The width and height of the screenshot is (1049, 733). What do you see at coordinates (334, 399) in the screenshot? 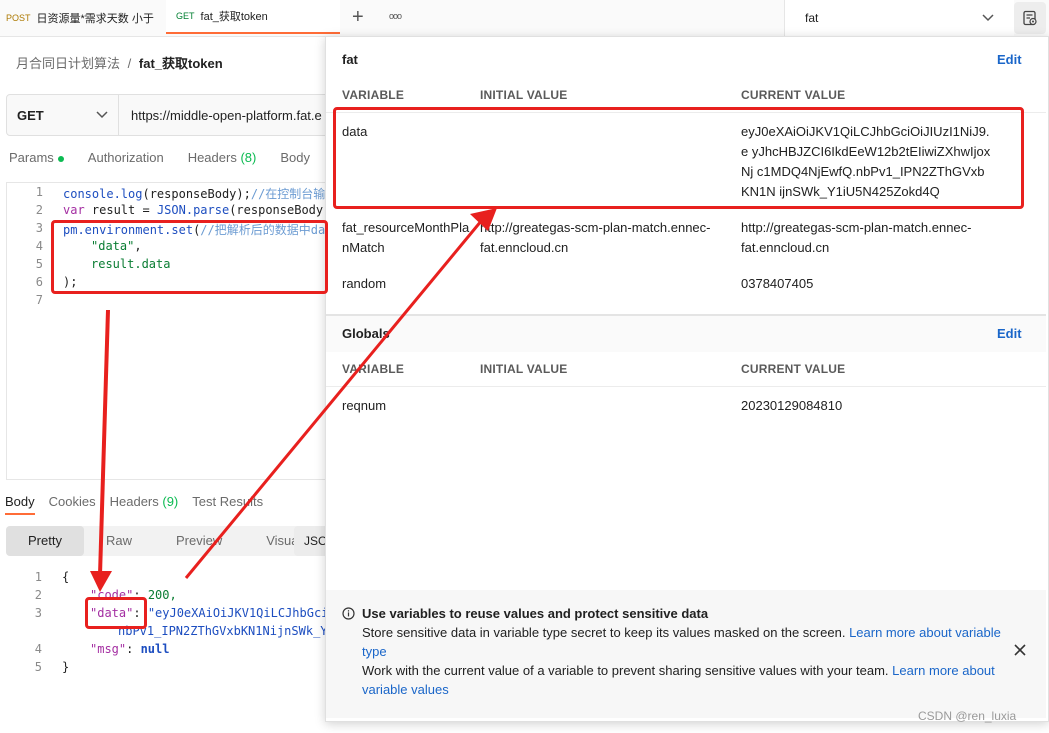
I see `arrow-diagonal-line` at bounding box center [334, 399].